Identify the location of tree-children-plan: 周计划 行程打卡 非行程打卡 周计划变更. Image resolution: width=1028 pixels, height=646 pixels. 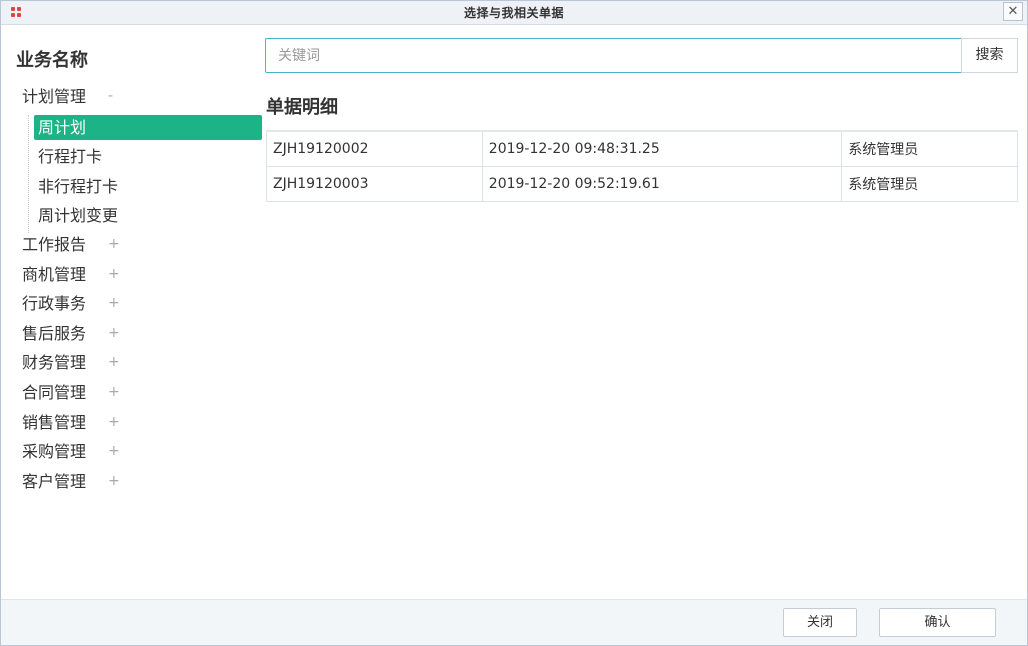
(145, 173).